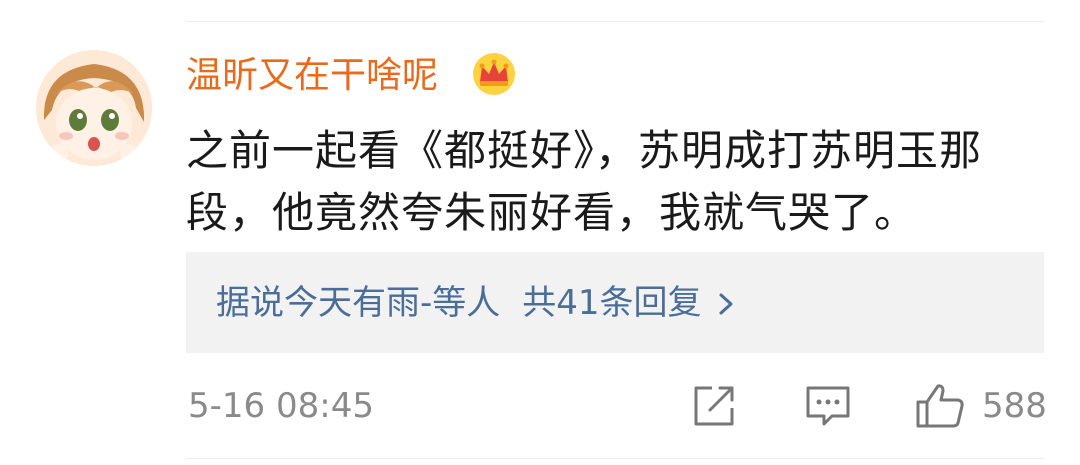  What do you see at coordinates (281, 406) in the screenshot?
I see `timestamp: 5-16 08:45` at bounding box center [281, 406].